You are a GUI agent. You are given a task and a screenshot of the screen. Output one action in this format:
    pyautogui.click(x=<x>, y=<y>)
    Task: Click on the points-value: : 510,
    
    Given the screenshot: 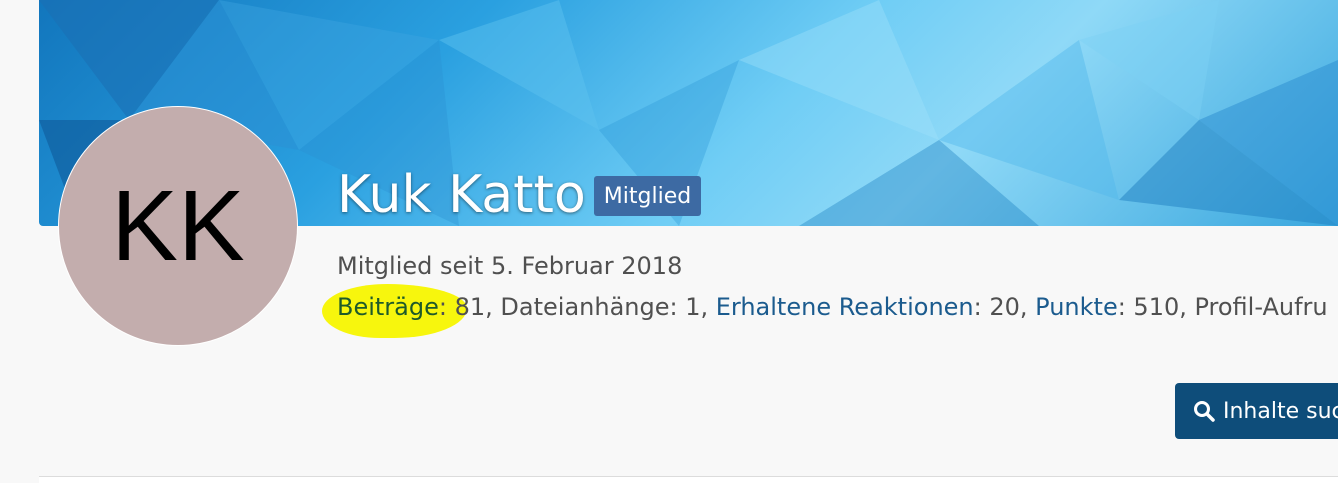 What is the action you would take?
    pyautogui.click(x=1156, y=307)
    